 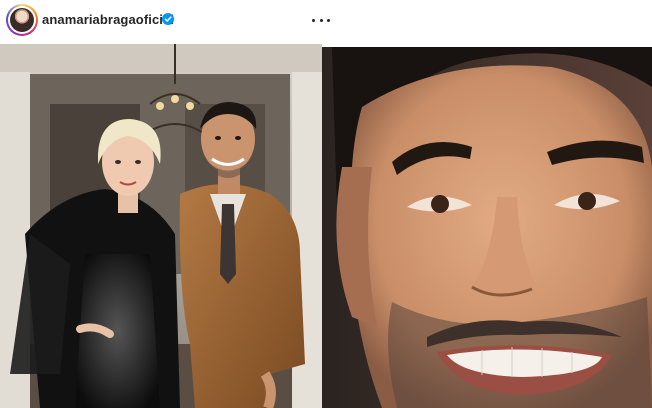 What do you see at coordinates (108, 19) in the screenshot?
I see `username-link: anamariabragaoficial` at bounding box center [108, 19].